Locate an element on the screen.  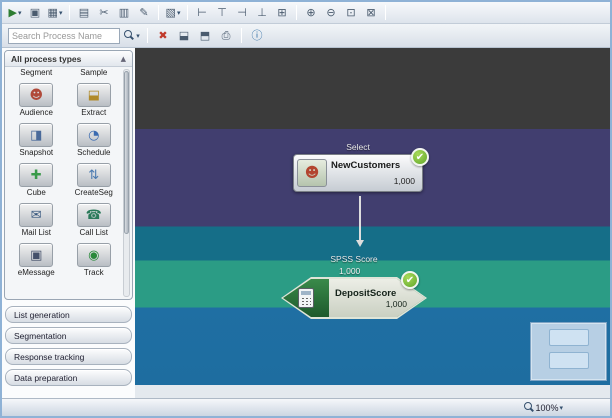
zoom-region-button: ⊡ is located at coordinates (351, 13).